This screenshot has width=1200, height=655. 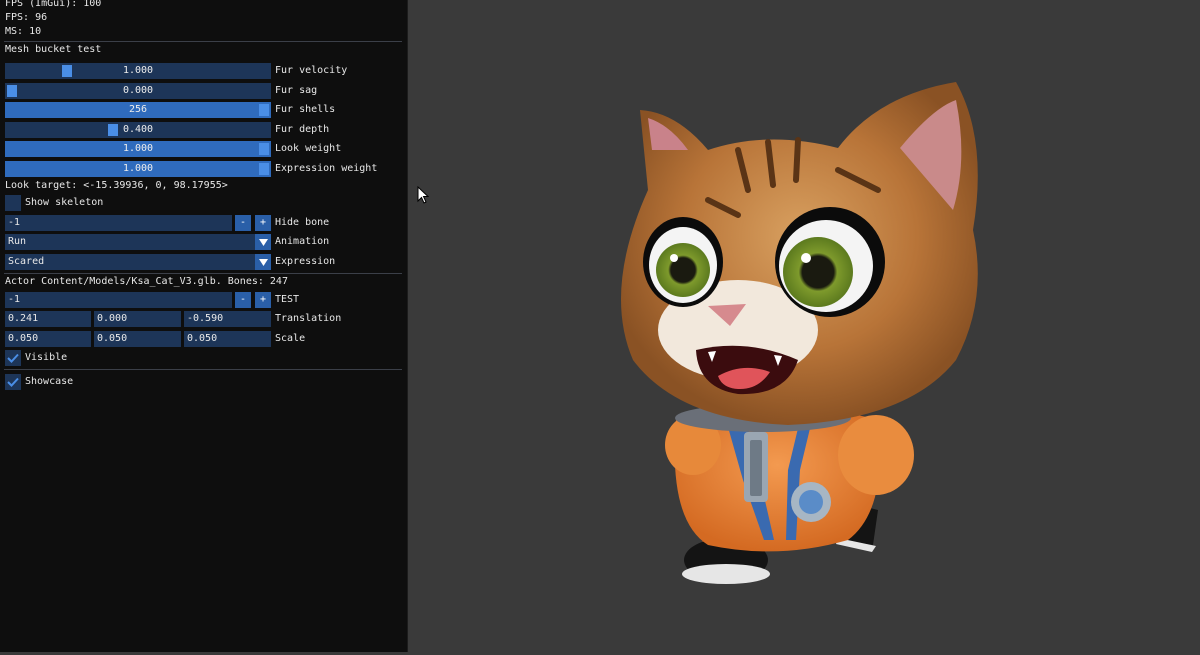 What do you see at coordinates (53, 49) in the screenshot?
I see `section-title-mesh-bucket: Mesh bucket test` at bounding box center [53, 49].